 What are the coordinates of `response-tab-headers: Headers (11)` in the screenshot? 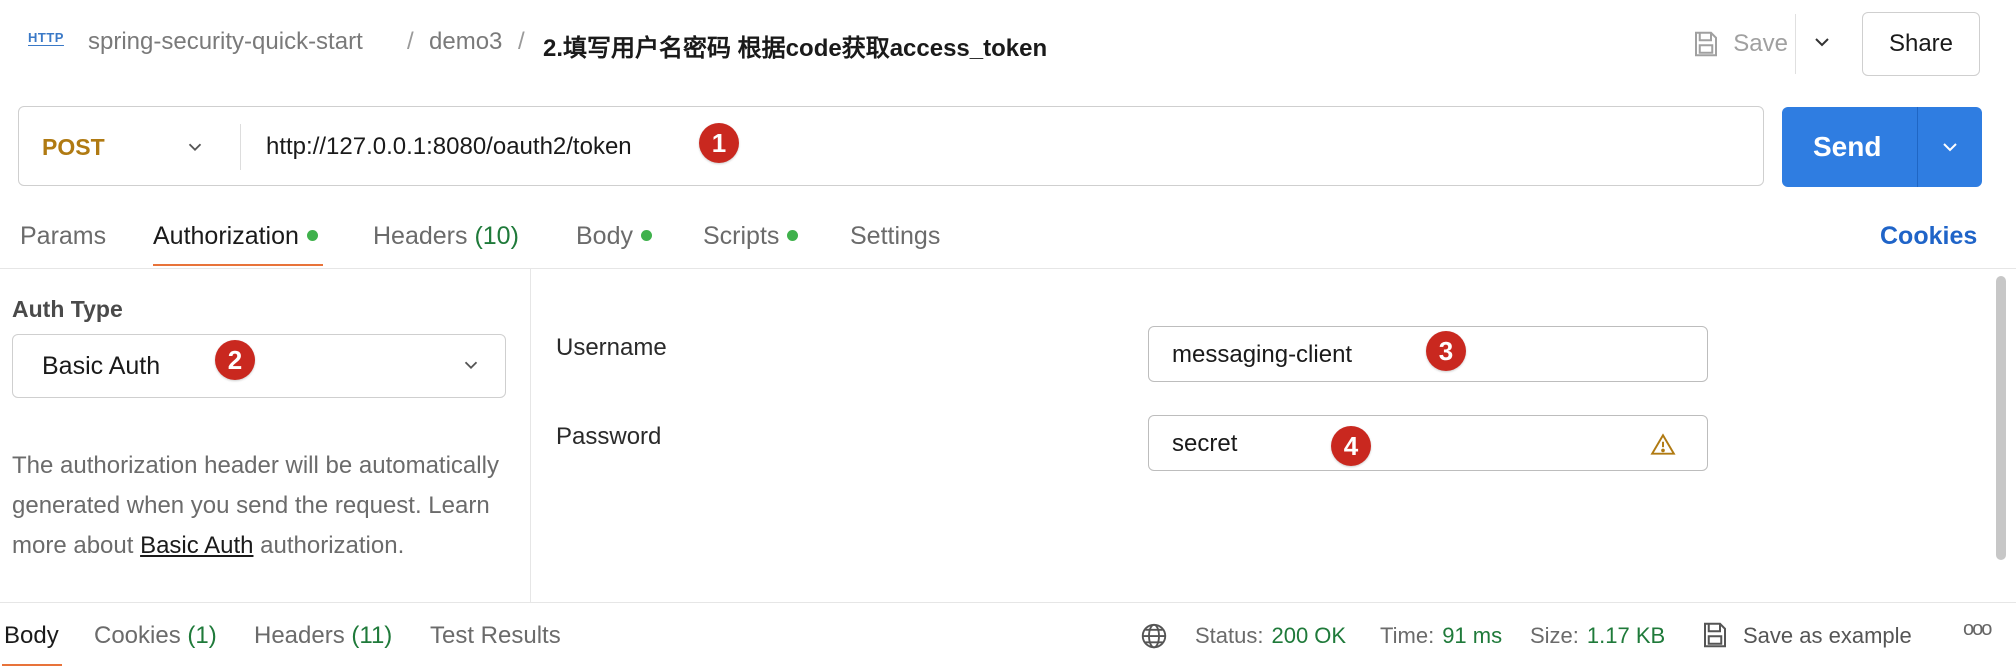 It's located at (323, 636).